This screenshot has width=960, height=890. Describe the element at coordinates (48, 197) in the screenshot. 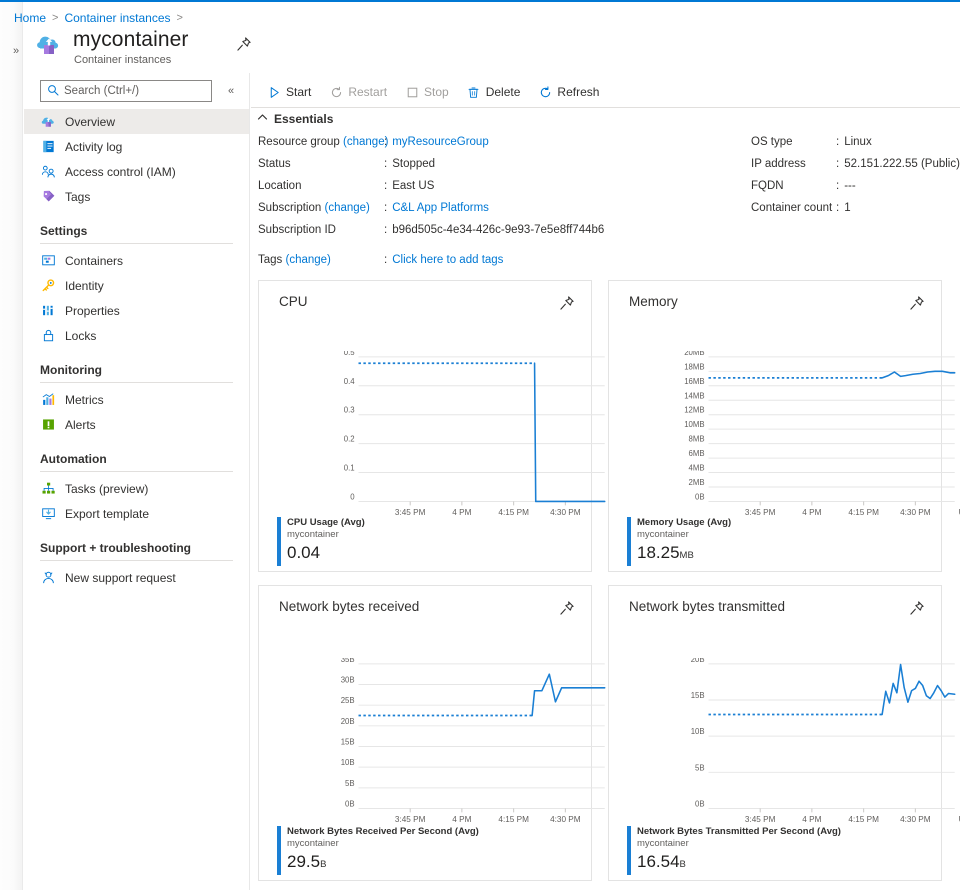

I see `tags-icon` at that location.